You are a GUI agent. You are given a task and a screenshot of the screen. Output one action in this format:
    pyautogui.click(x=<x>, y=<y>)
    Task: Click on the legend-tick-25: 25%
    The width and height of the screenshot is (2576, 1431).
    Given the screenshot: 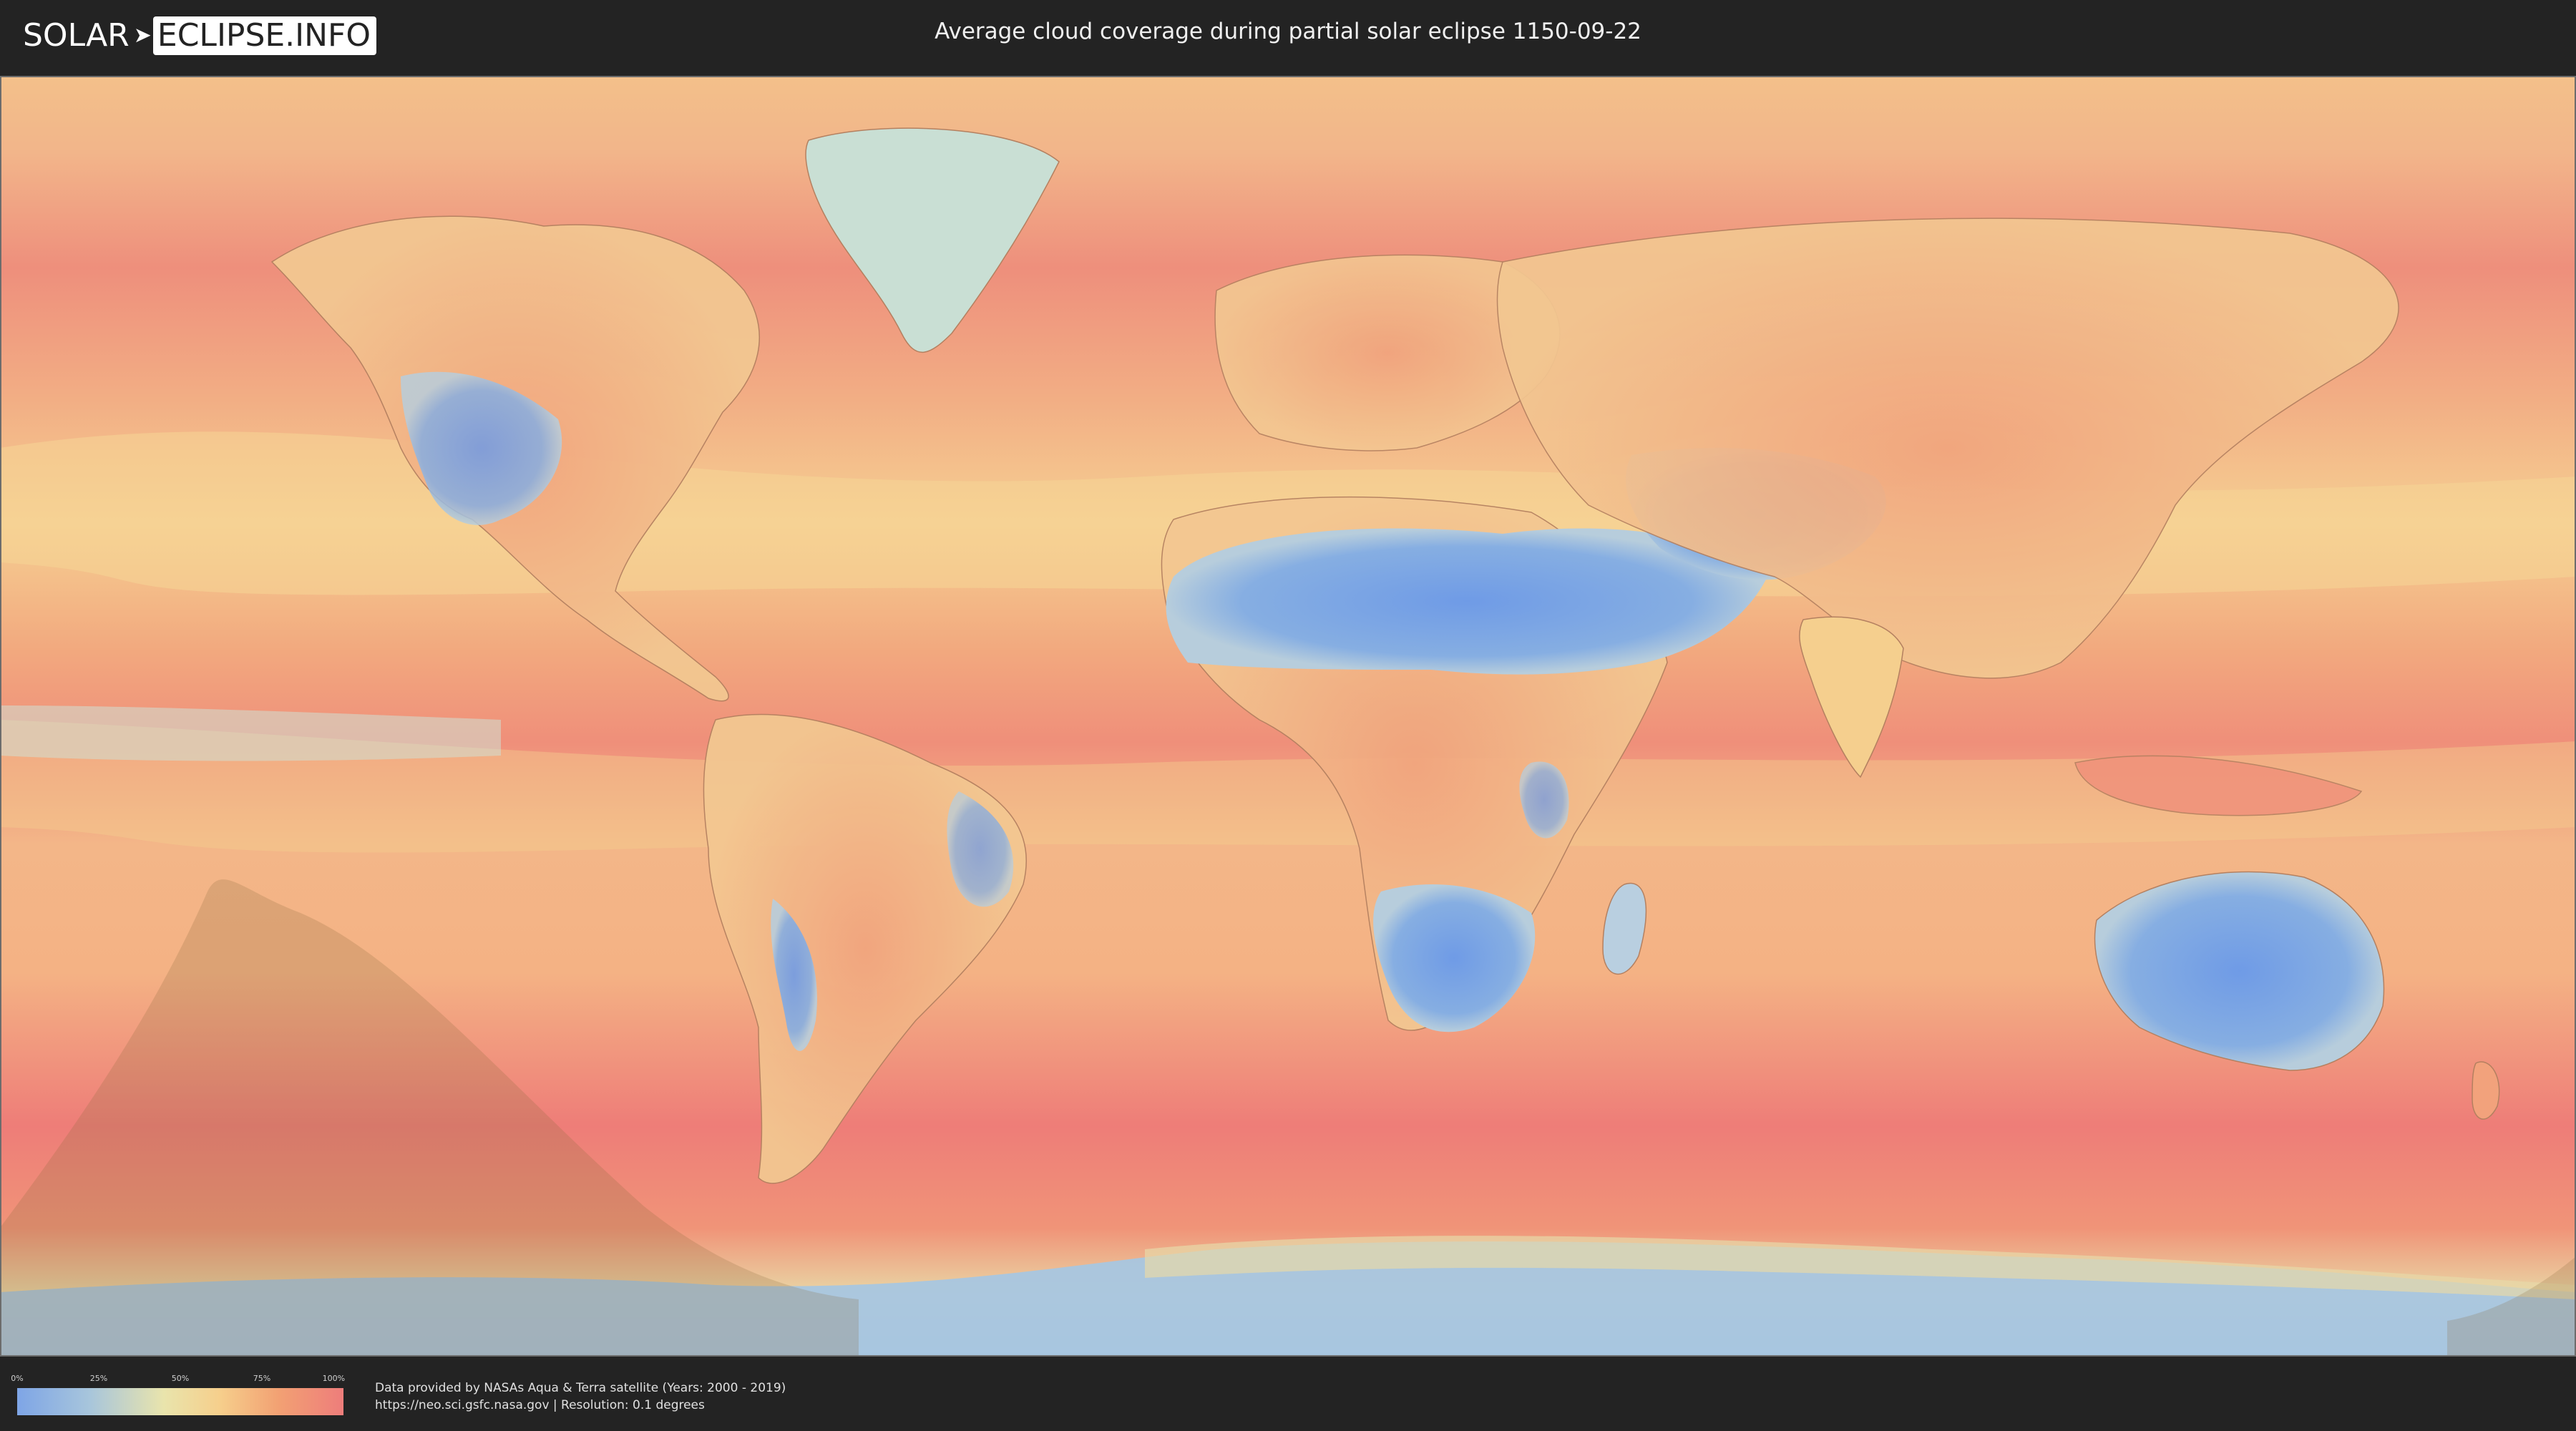 What is the action you would take?
    pyautogui.click(x=98, y=1378)
    